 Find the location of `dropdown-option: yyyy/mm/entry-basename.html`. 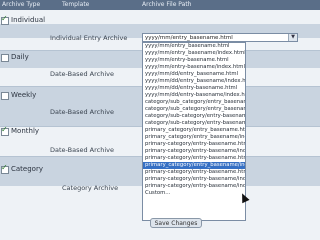

dropdown-option: yyyy/mm/entry-basename.html is located at coordinates (194, 60).